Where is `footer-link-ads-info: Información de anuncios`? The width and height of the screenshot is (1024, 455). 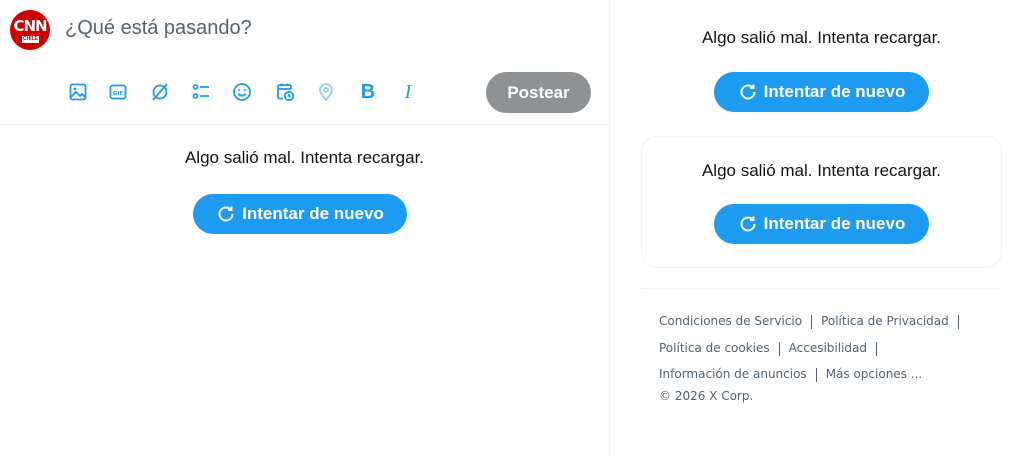 footer-link-ads-info: Información de anuncios is located at coordinates (733, 374).